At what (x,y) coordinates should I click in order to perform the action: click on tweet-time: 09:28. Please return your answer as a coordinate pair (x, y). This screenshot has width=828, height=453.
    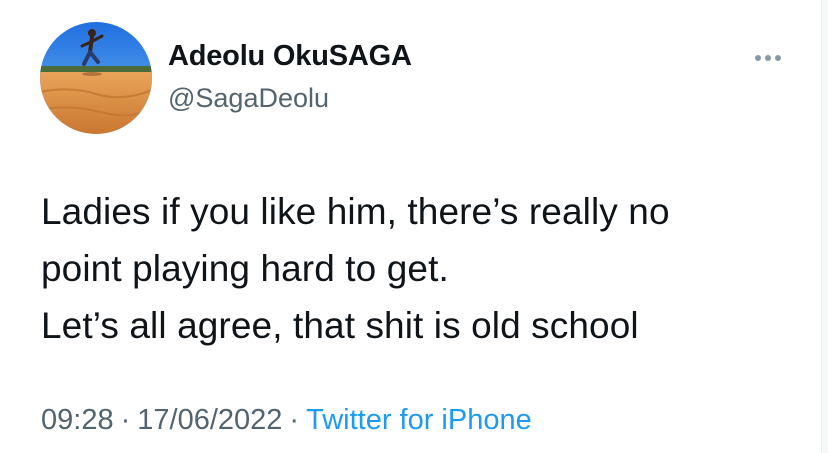
    Looking at the image, I should click on (77, 420).